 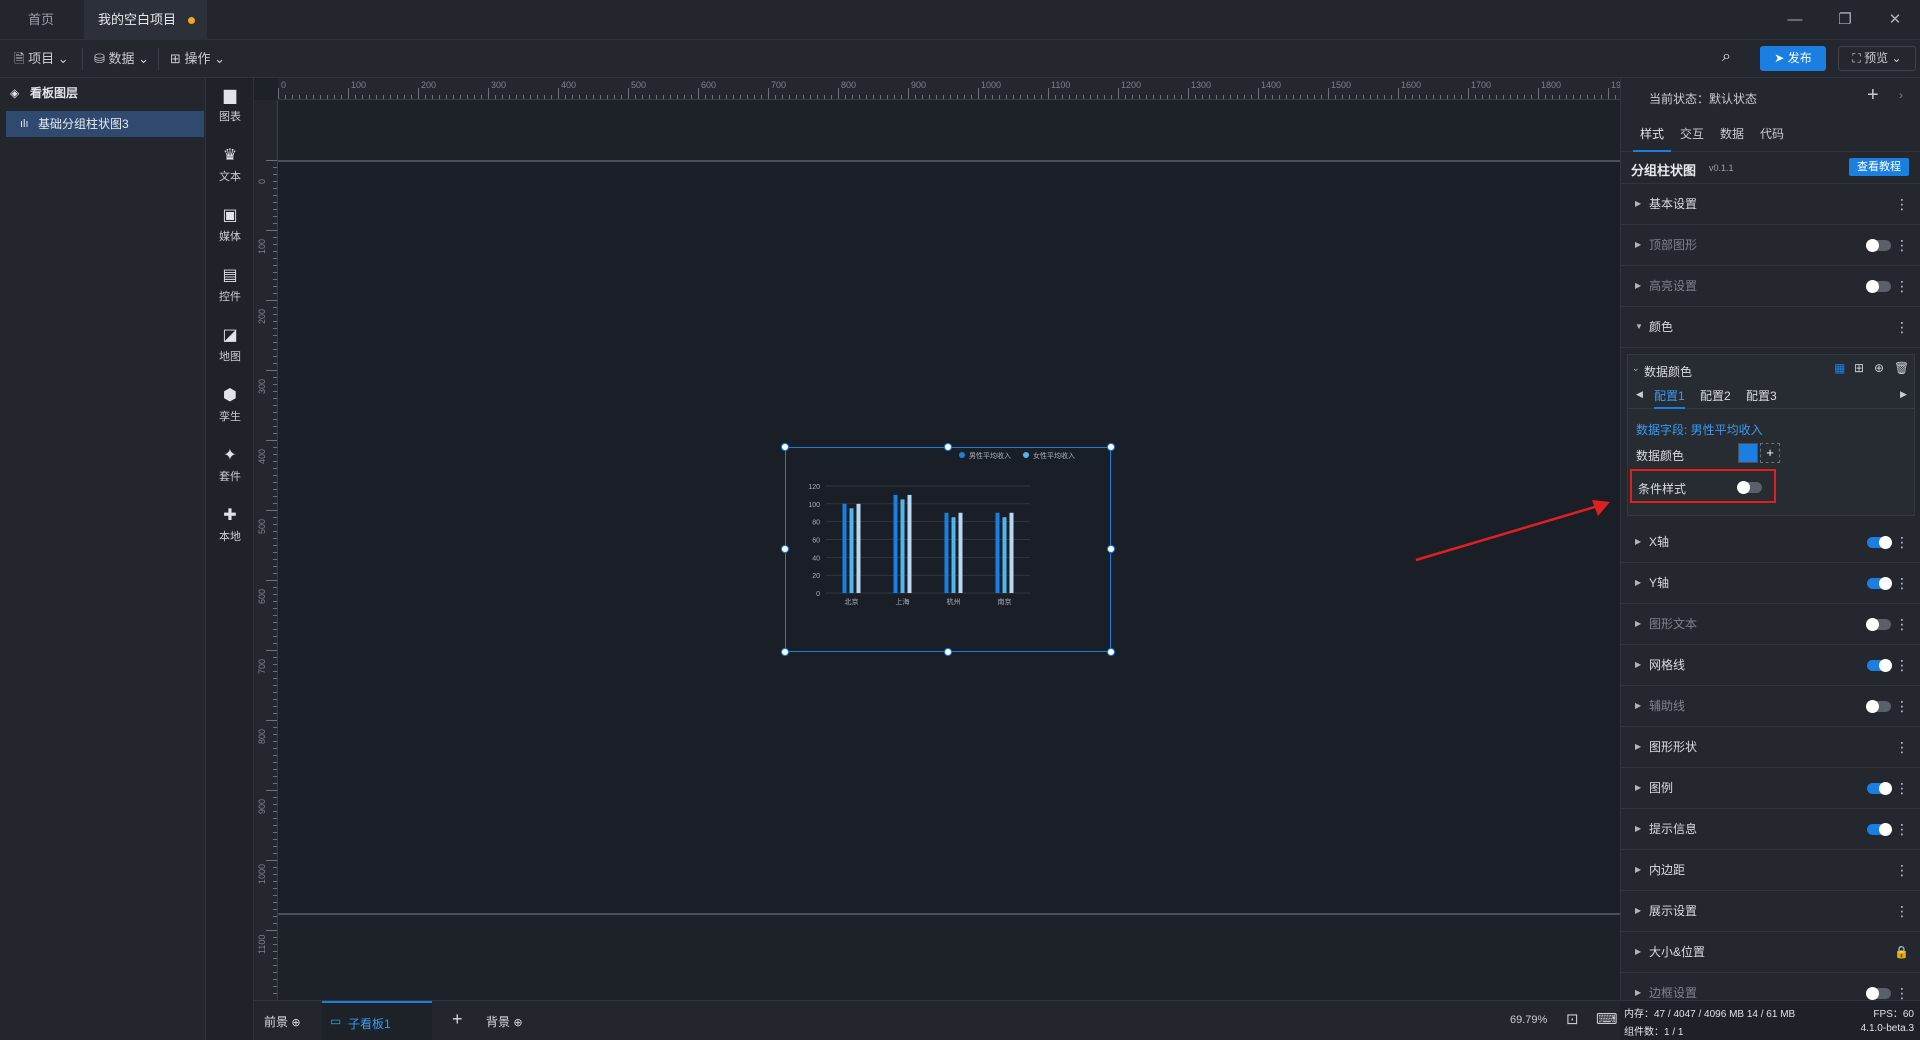 What do you see at coordinates (230, 228) in the screenshot?
I see `component-media: ▣ 媒体` at bounding box center [230, 228].